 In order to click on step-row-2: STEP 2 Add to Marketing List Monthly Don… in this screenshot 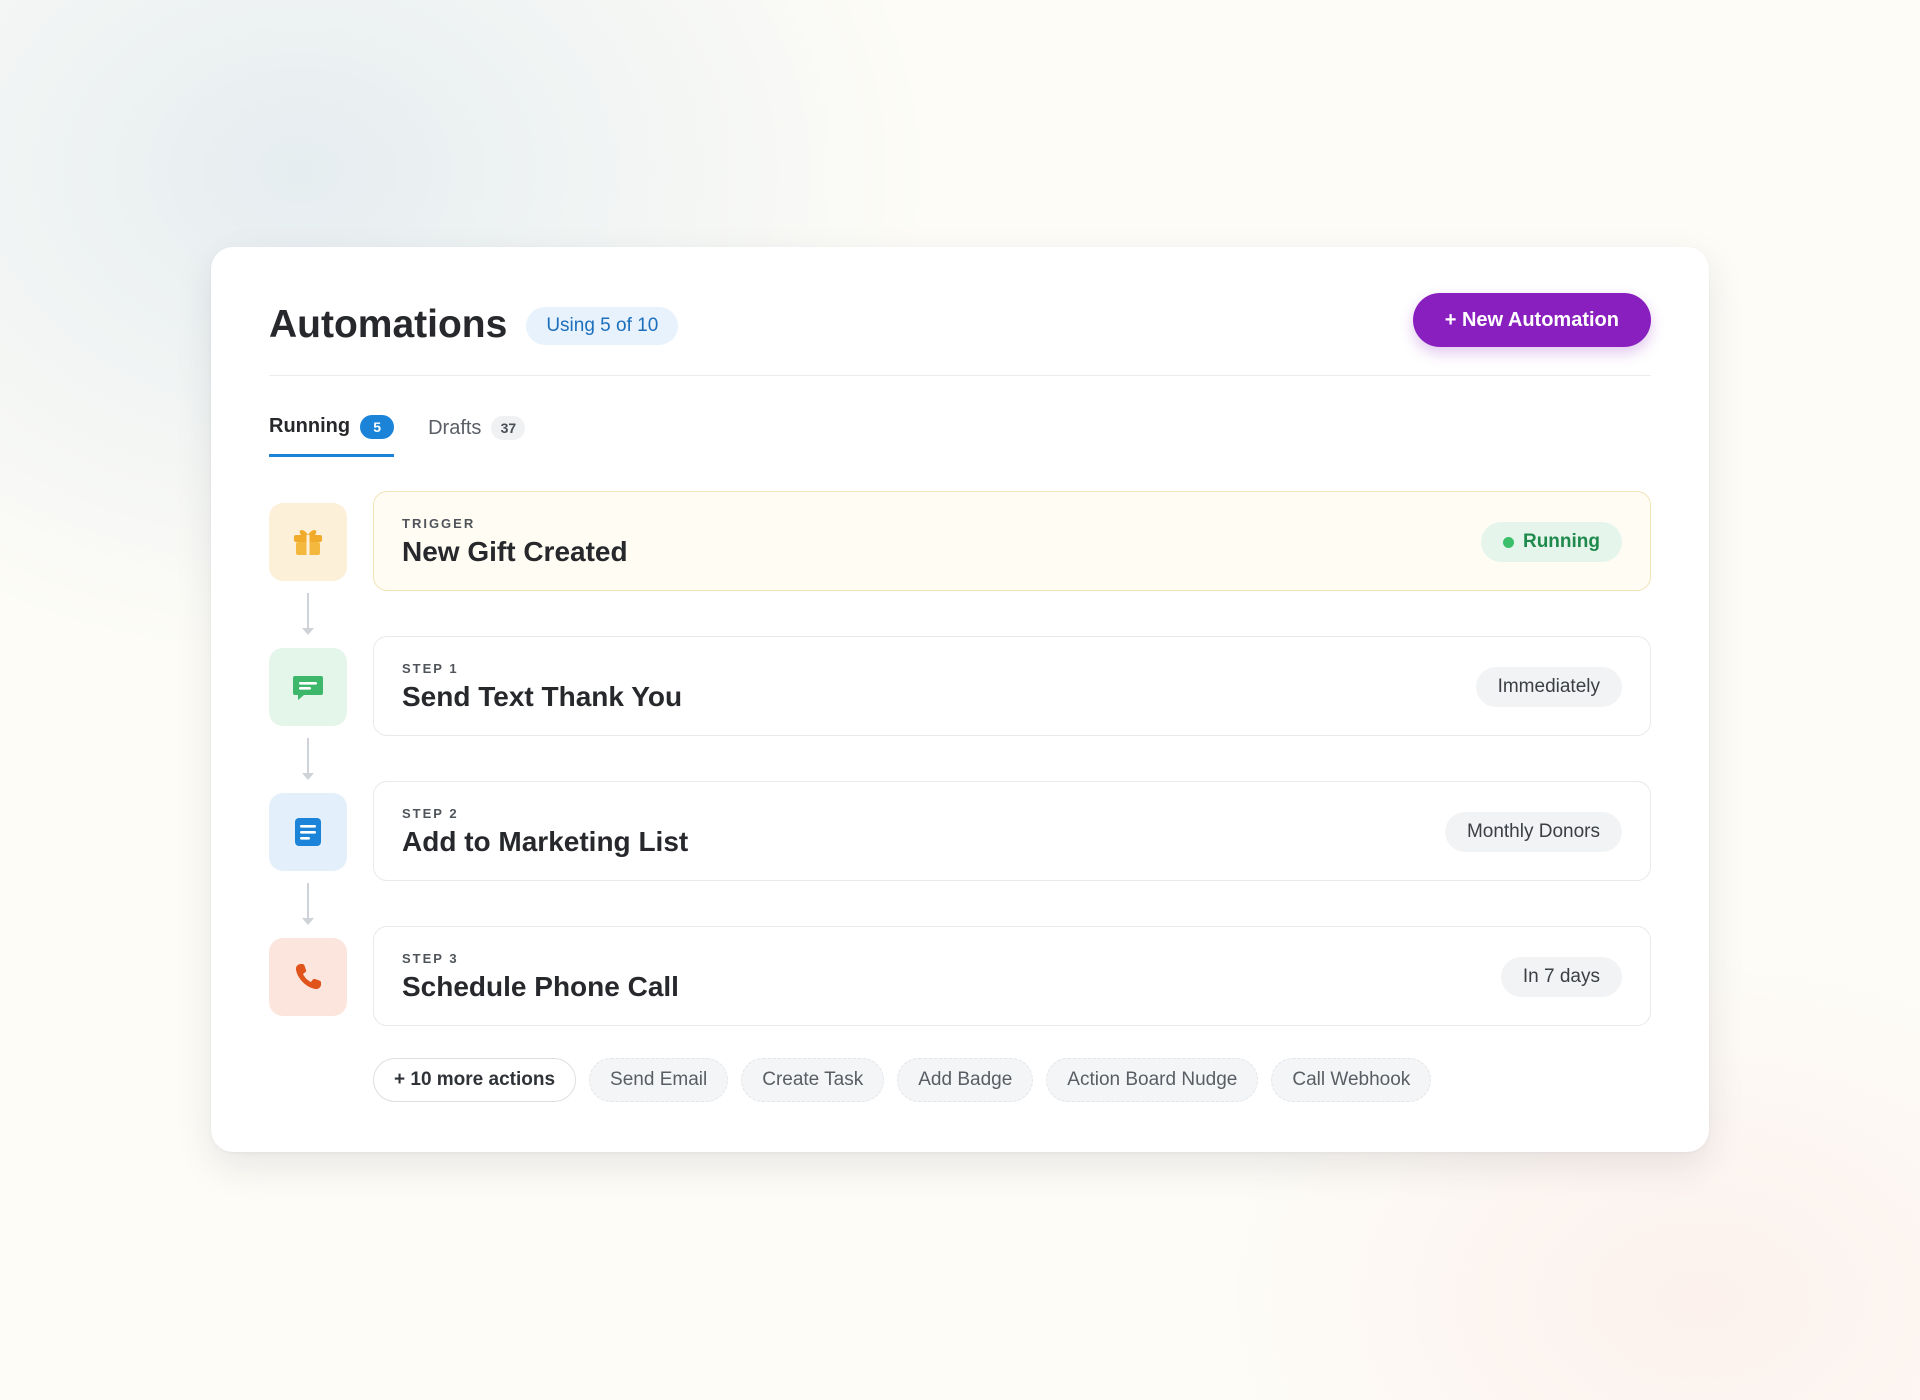, I will do `click(960, 832)`.